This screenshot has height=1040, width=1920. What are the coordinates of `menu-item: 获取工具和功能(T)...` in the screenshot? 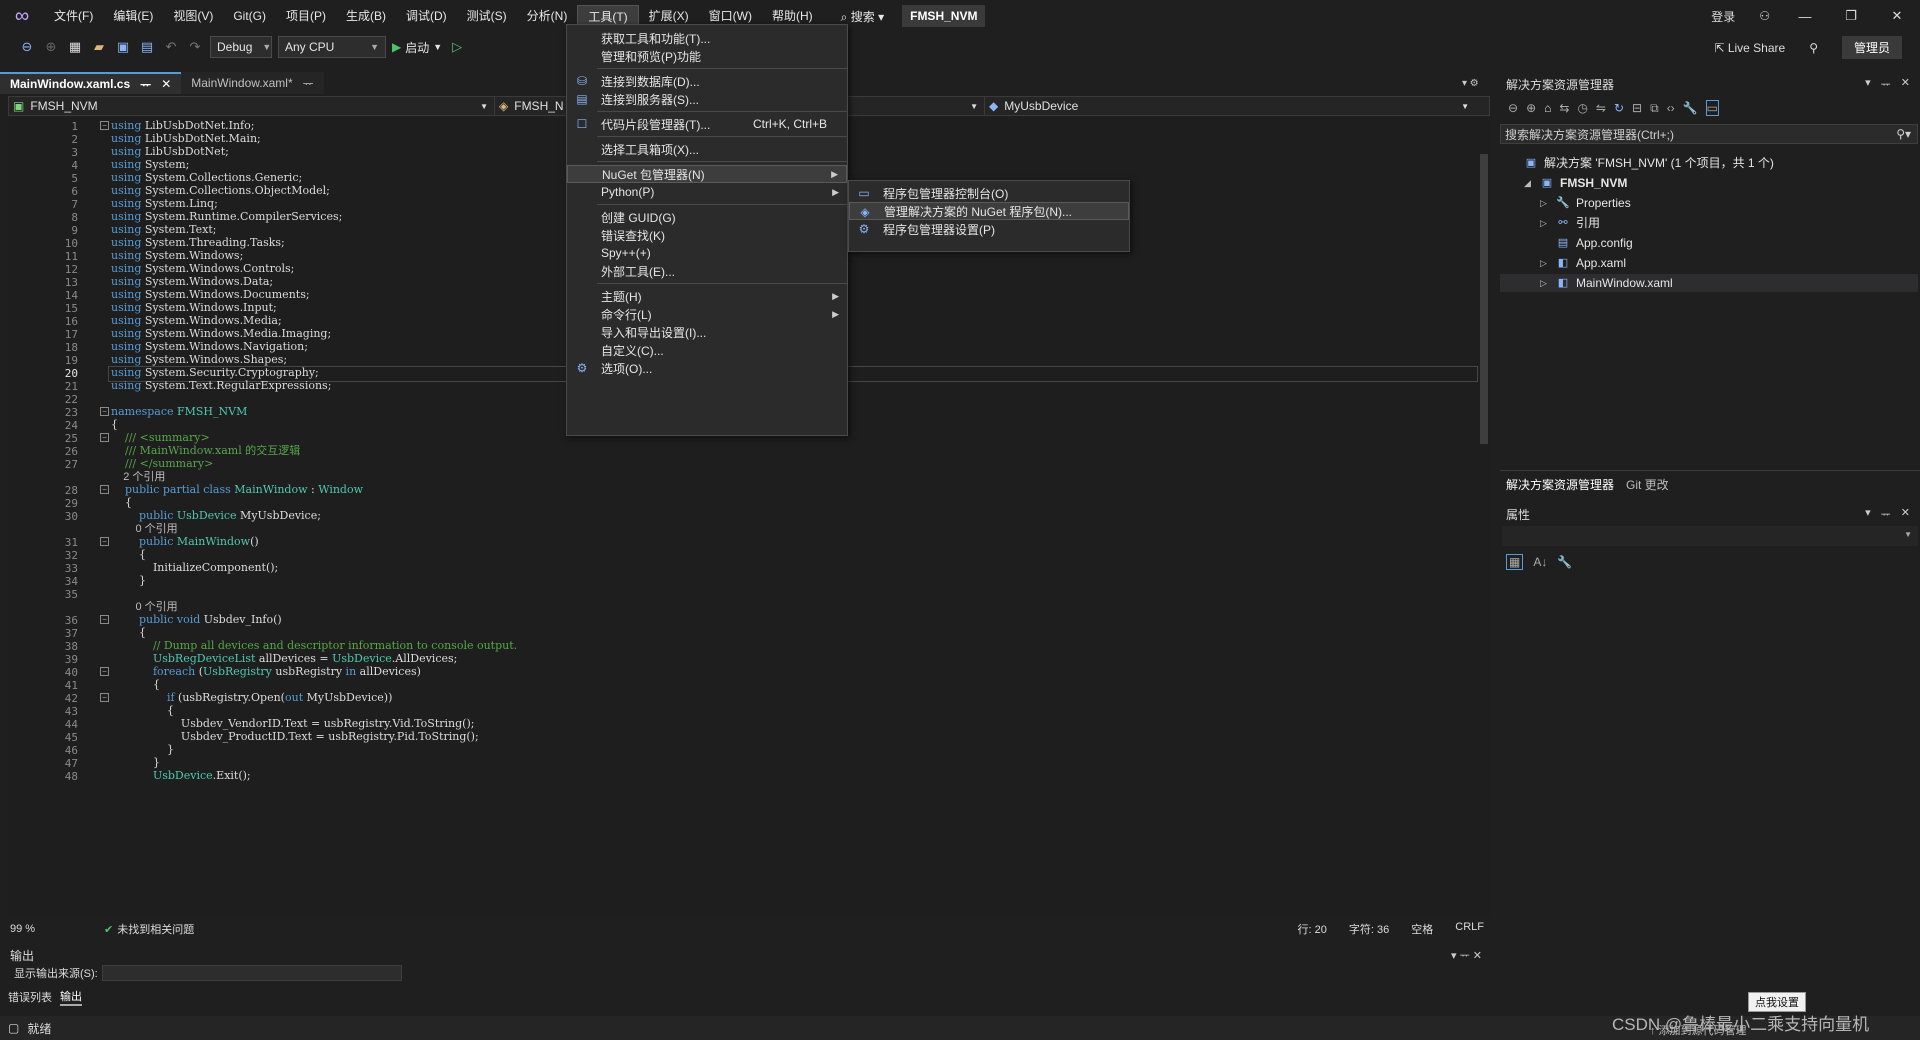 It's located at (707, 38).